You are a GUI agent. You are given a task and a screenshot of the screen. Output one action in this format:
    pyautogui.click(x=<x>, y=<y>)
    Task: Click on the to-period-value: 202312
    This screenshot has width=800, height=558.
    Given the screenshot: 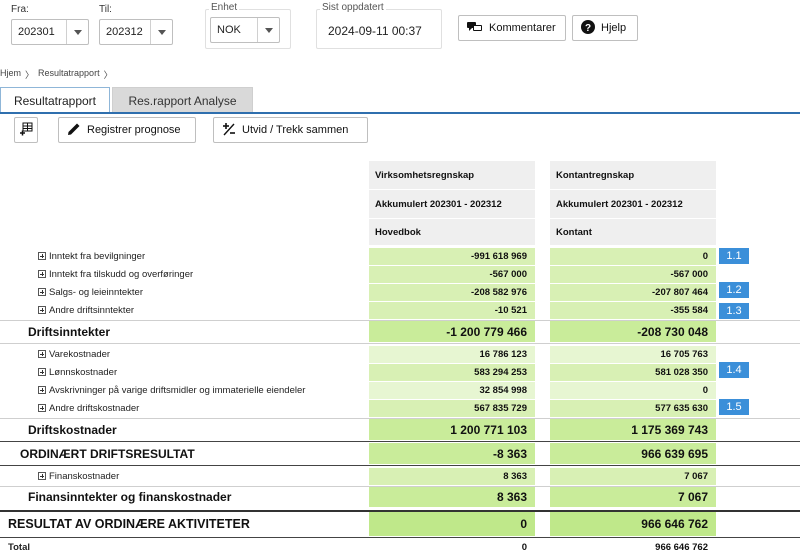 What is the action you would take?
    pyautogui.click(x=124, y=32)
    